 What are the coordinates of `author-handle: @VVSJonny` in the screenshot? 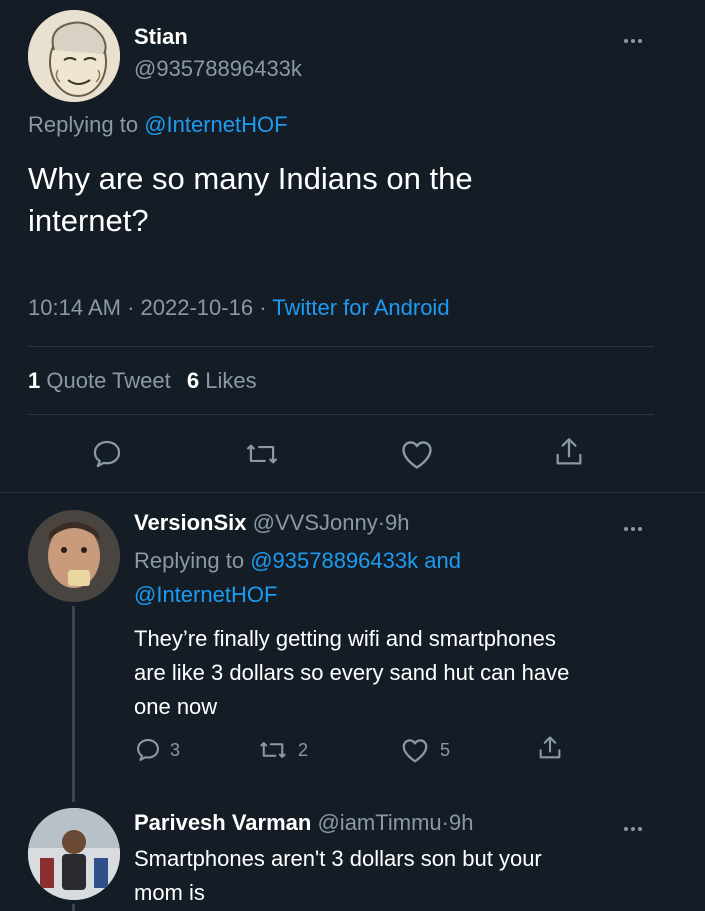 It's located at (315, 522).